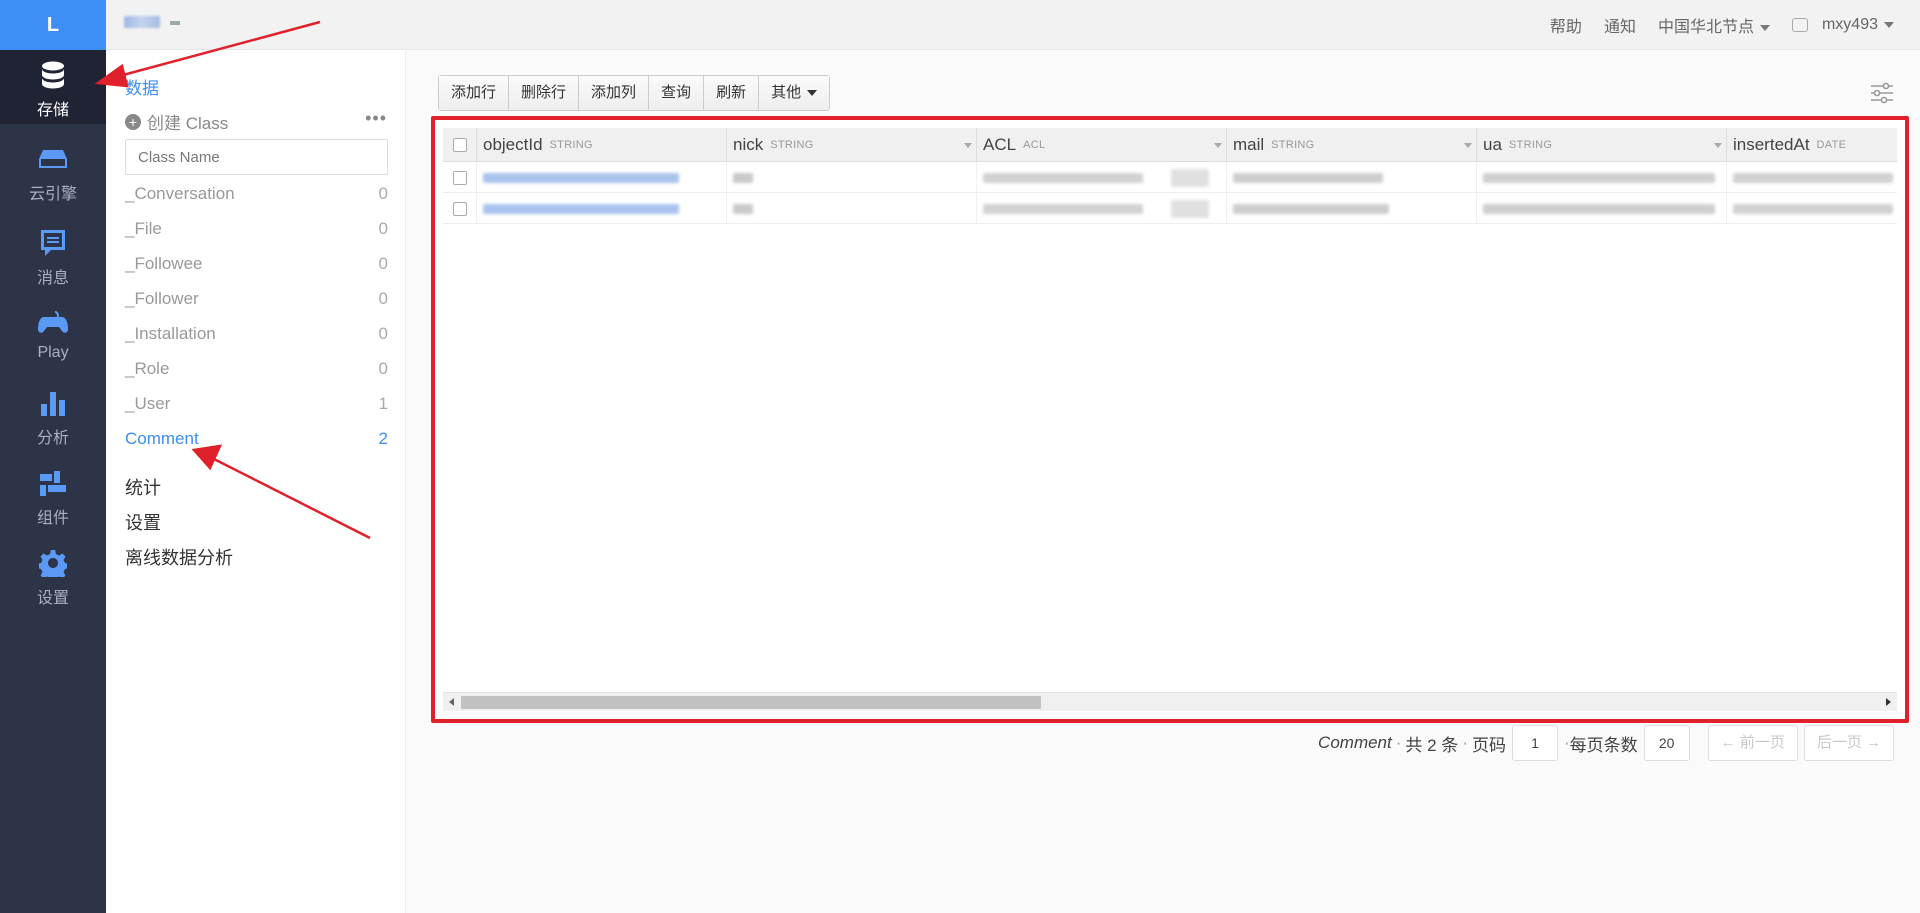  I want to click on add-column-button: 添加列, so click(614, 93).